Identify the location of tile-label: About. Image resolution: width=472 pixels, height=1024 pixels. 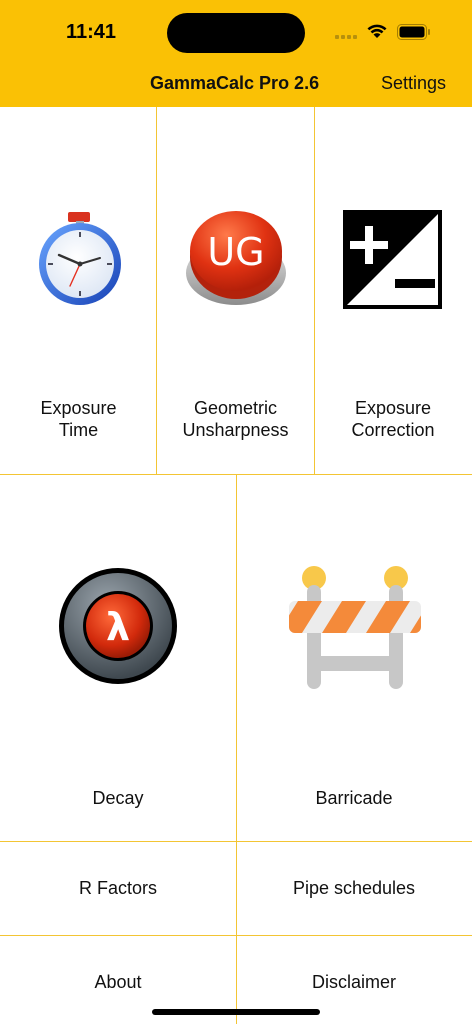
(118, 982).